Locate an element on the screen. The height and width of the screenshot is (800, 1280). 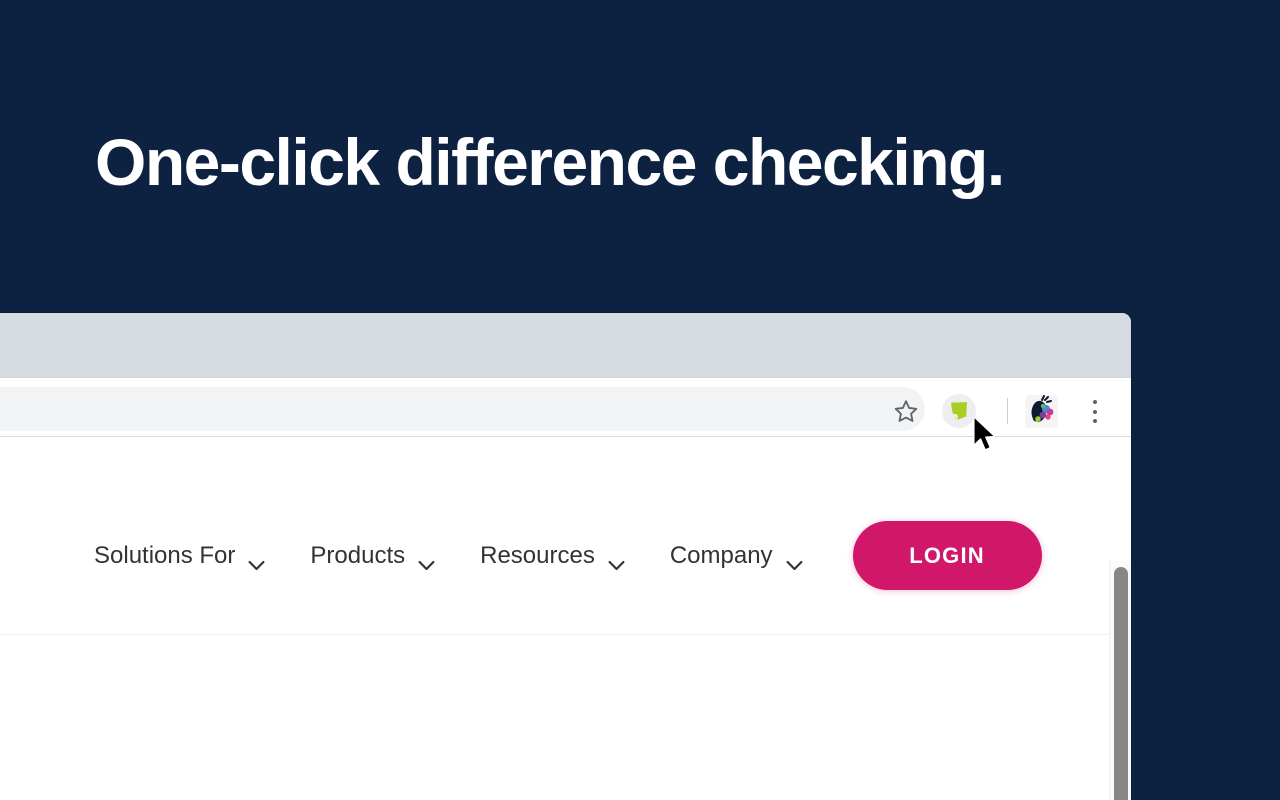
nav-item-products: Products is located at coordinates (372, 556).